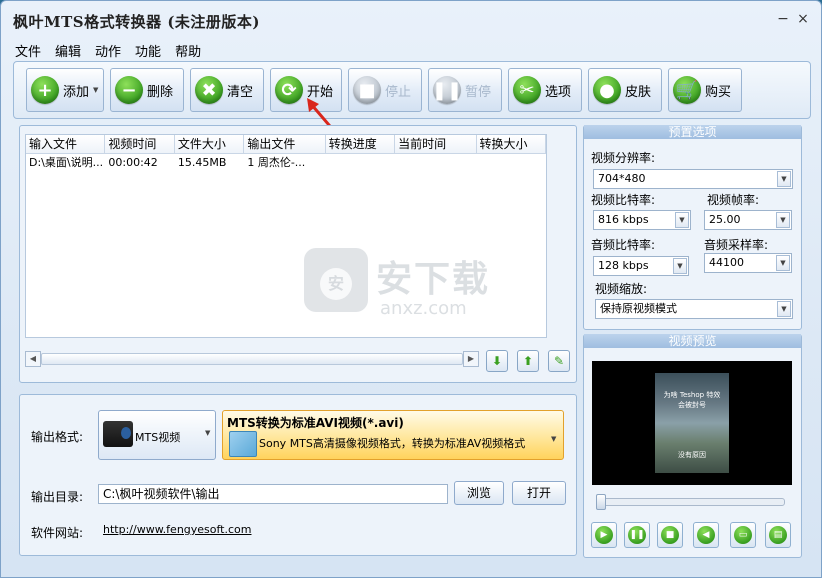 This screenshot has height=578, width=822. What do you see at coordinates (642, 220) in the screenshot?
I see `video-bitrate-select: 816 kbps ▼` at bounding box center [642, 220].